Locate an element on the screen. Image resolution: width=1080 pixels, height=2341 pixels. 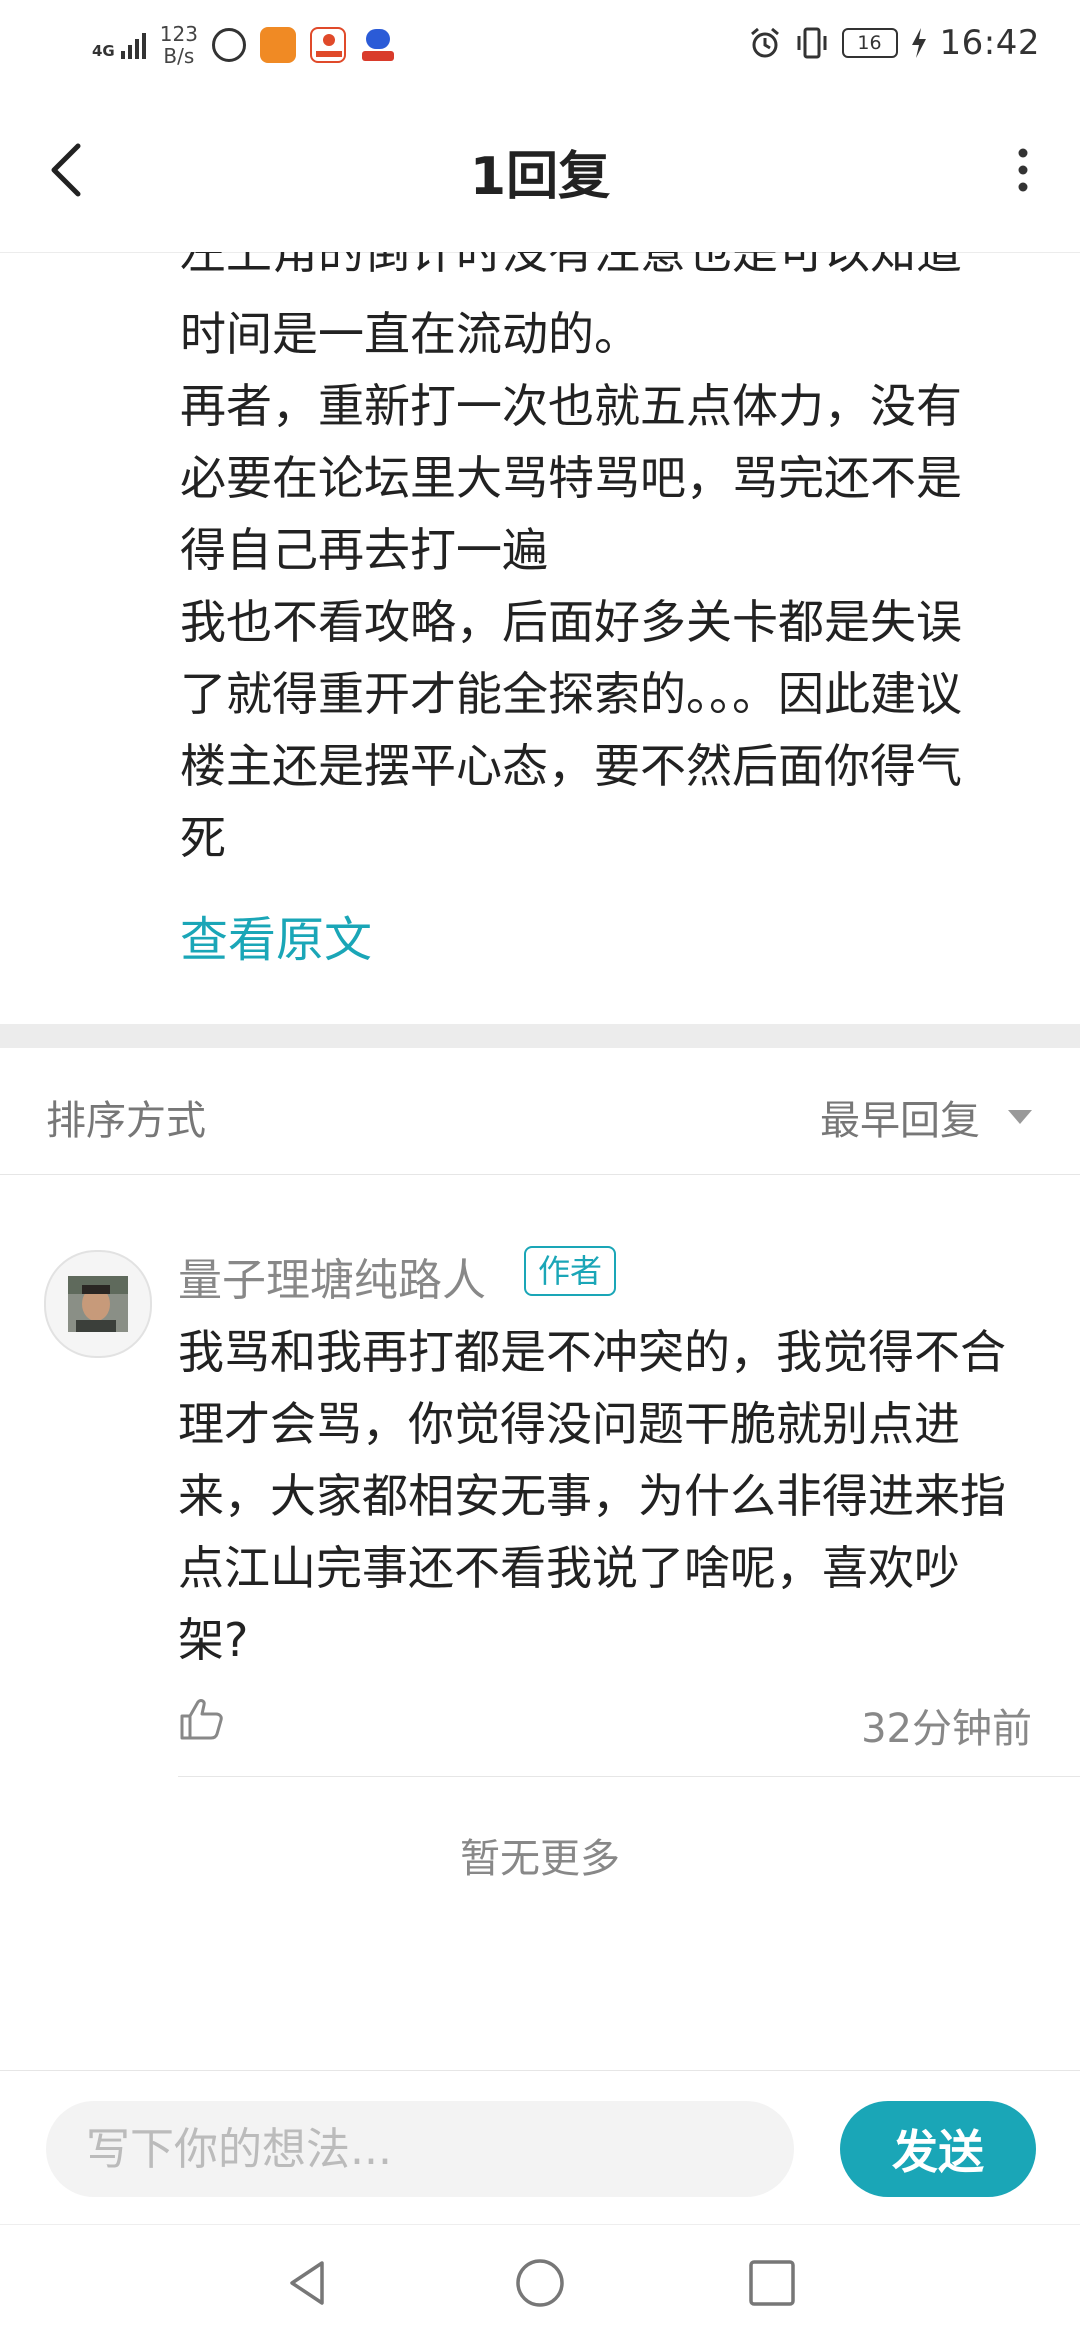
reply-username: 量子理塘纯路人 is located at coordinates (332, 1276).